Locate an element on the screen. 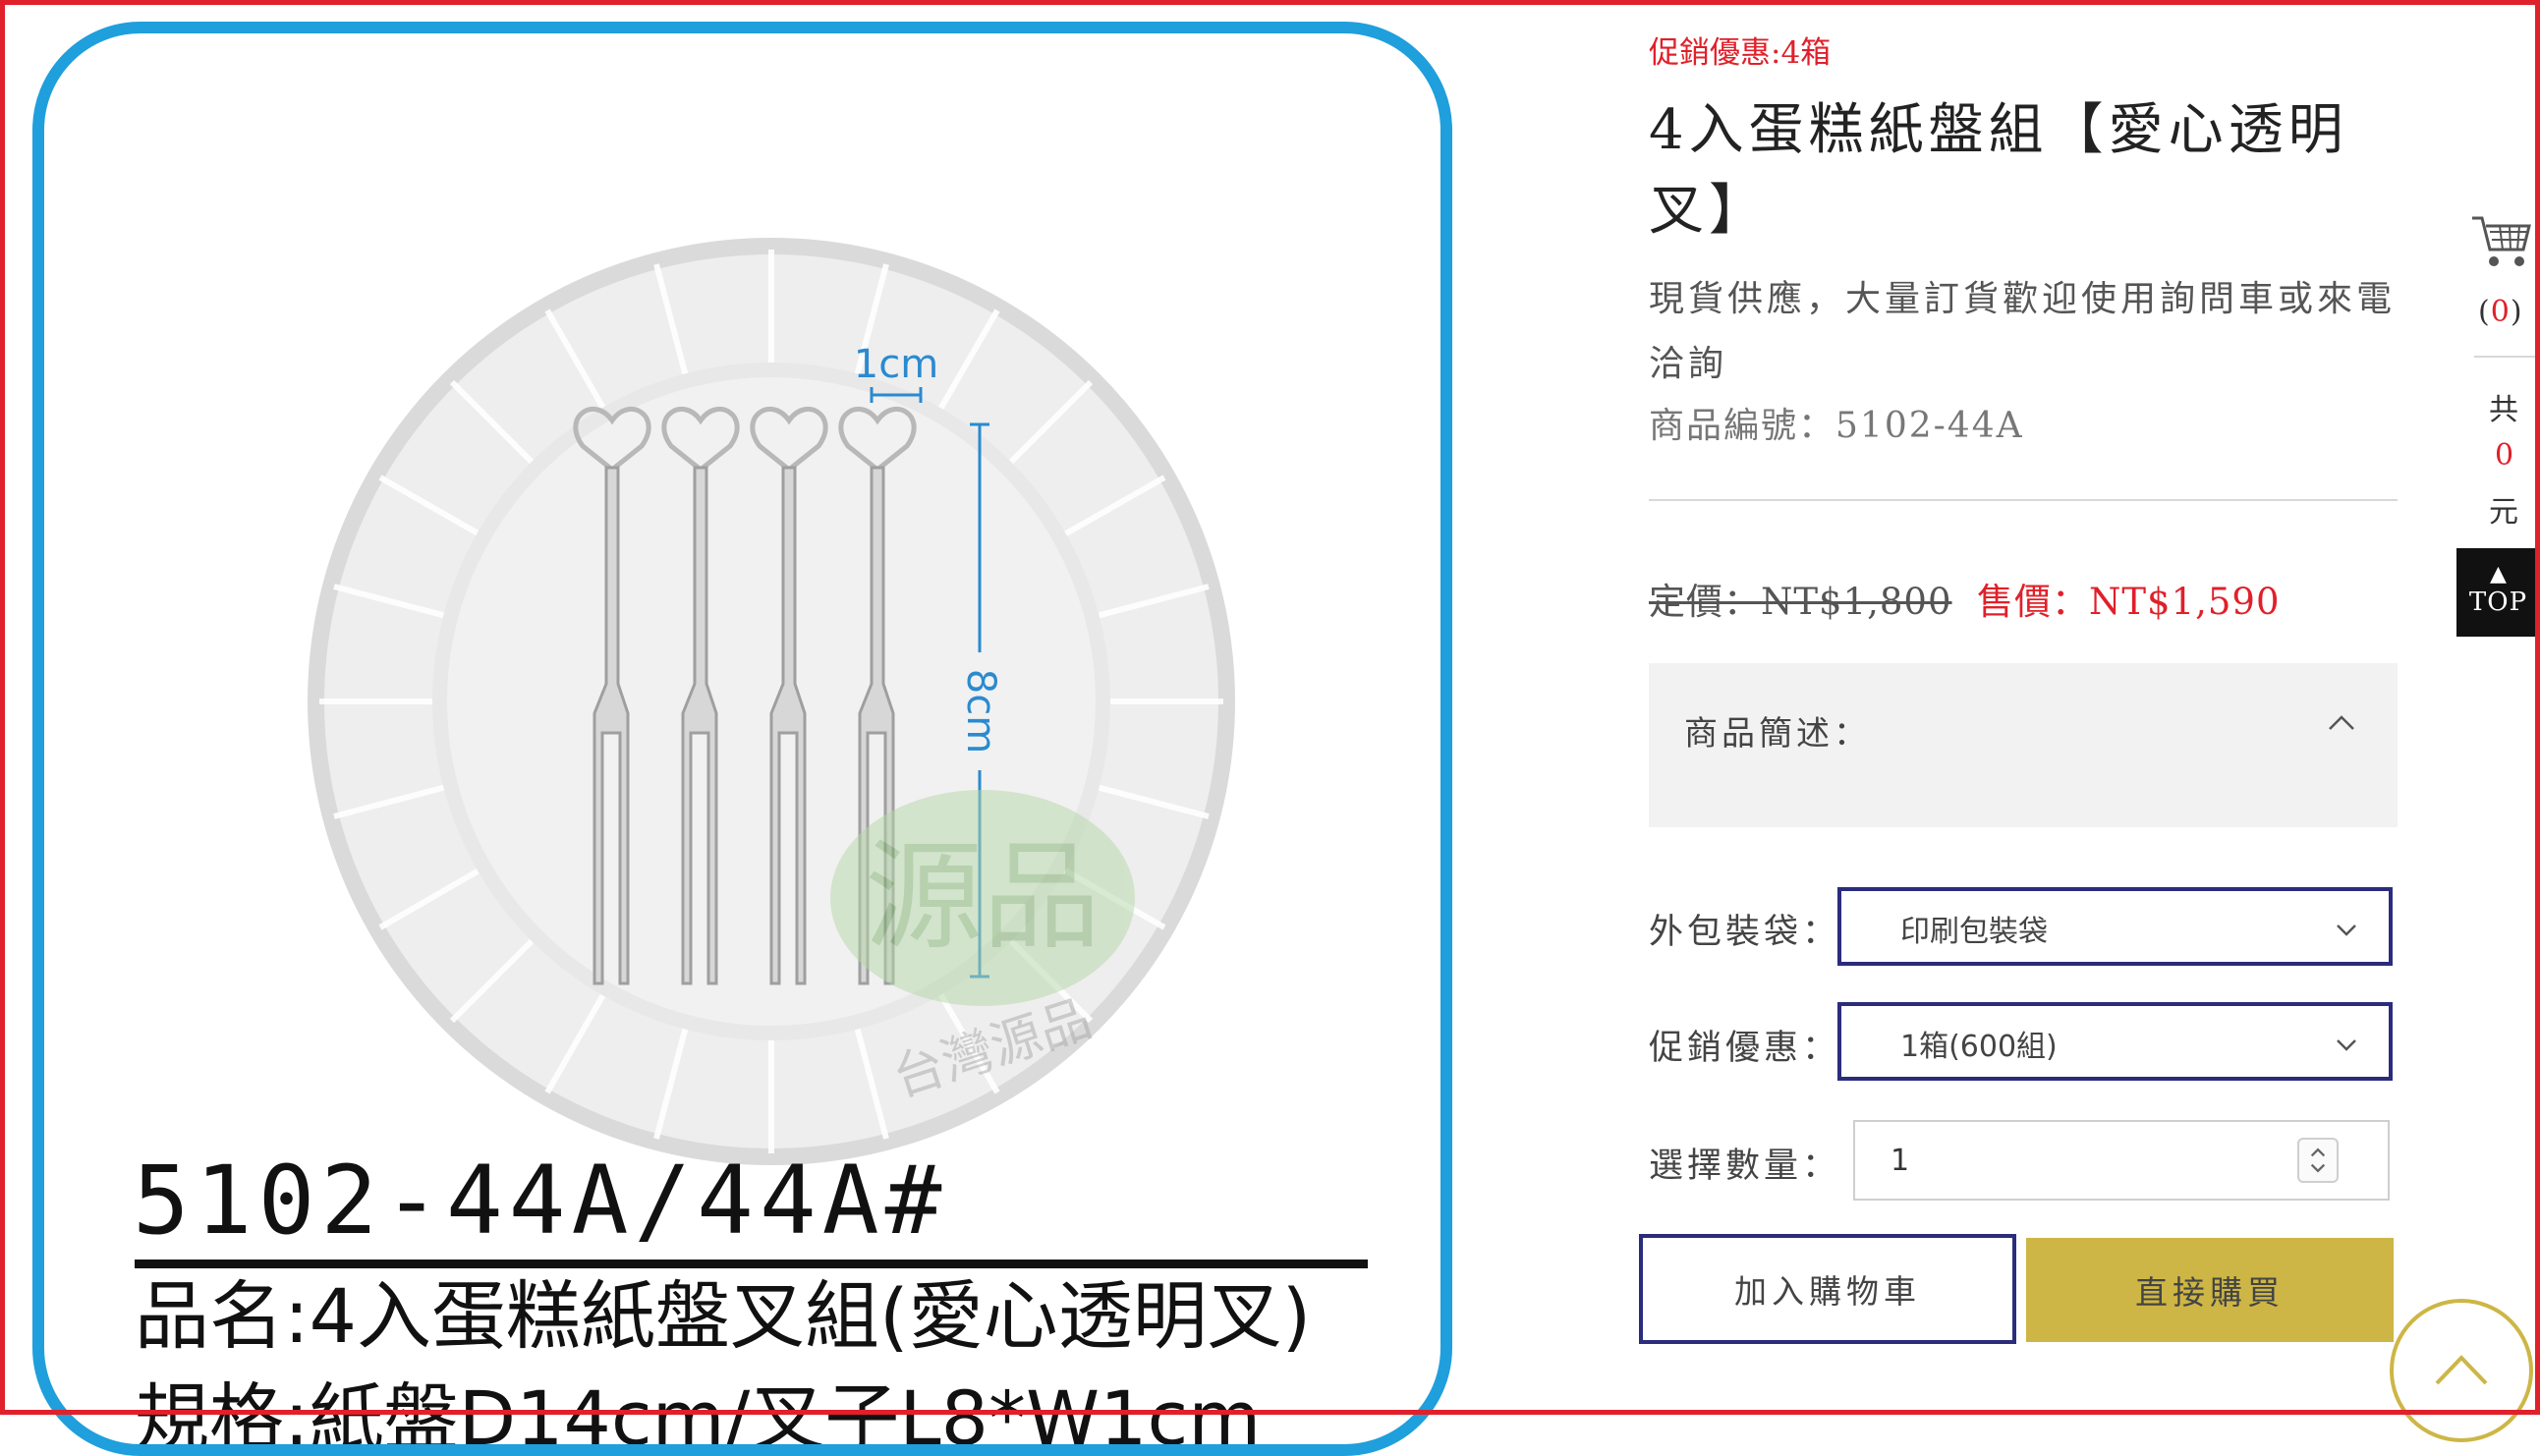 This screenshot has height=1456, width=2540. buy-now-button: 直接購買 is located at coordinates (2210, 1290).